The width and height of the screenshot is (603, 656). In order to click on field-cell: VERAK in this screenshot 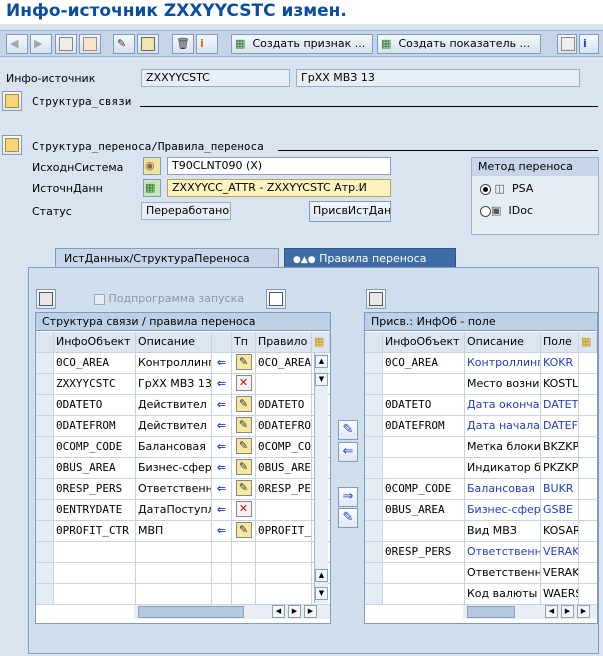, I will do `click(560, 573)`.